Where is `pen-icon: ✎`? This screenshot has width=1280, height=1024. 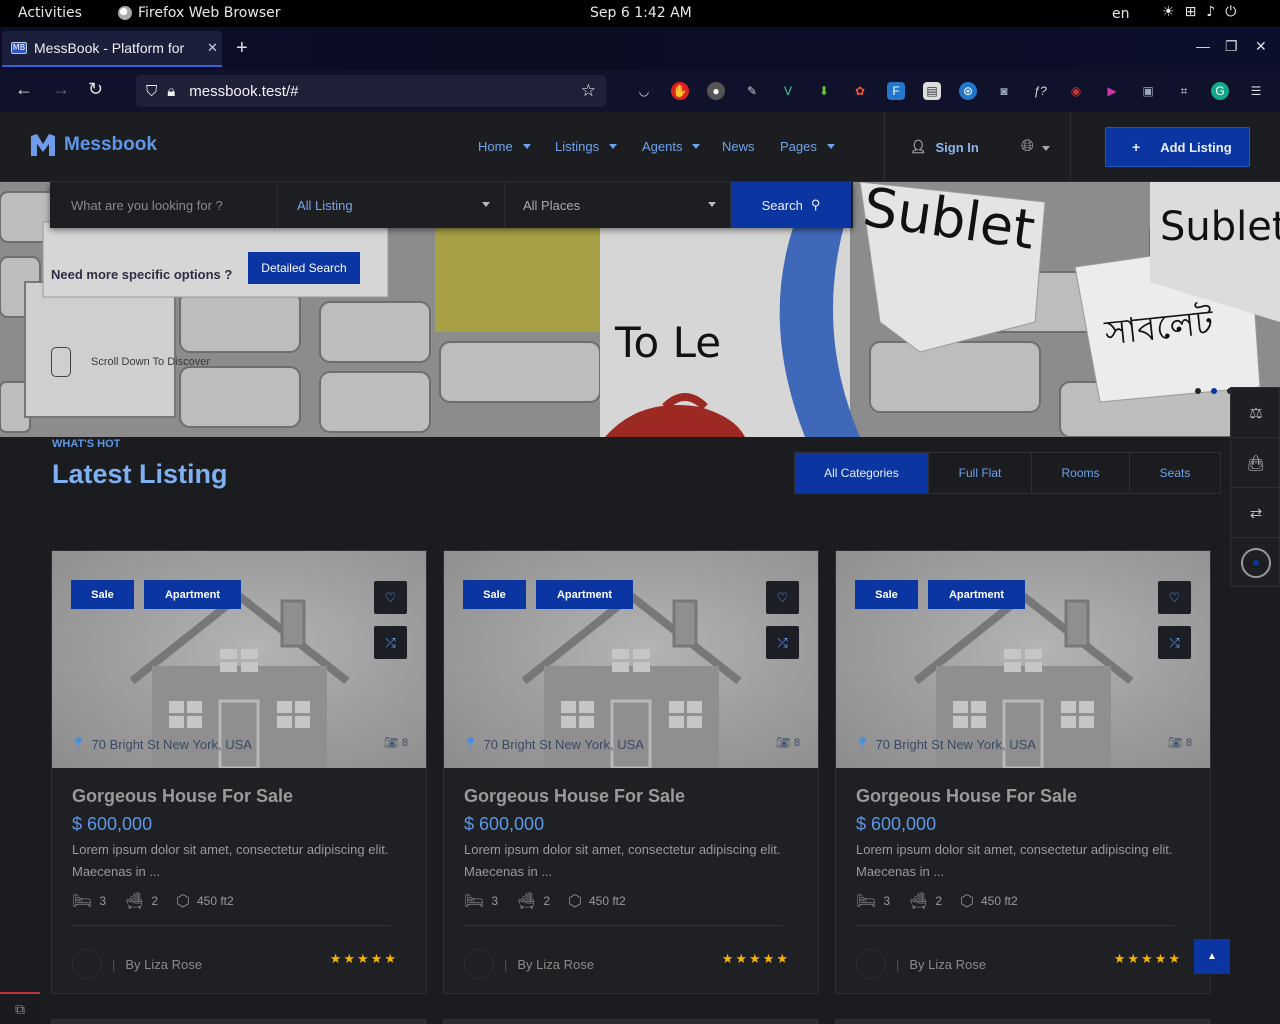
pen-icon: ✎ is located at coordinates (752, 91).